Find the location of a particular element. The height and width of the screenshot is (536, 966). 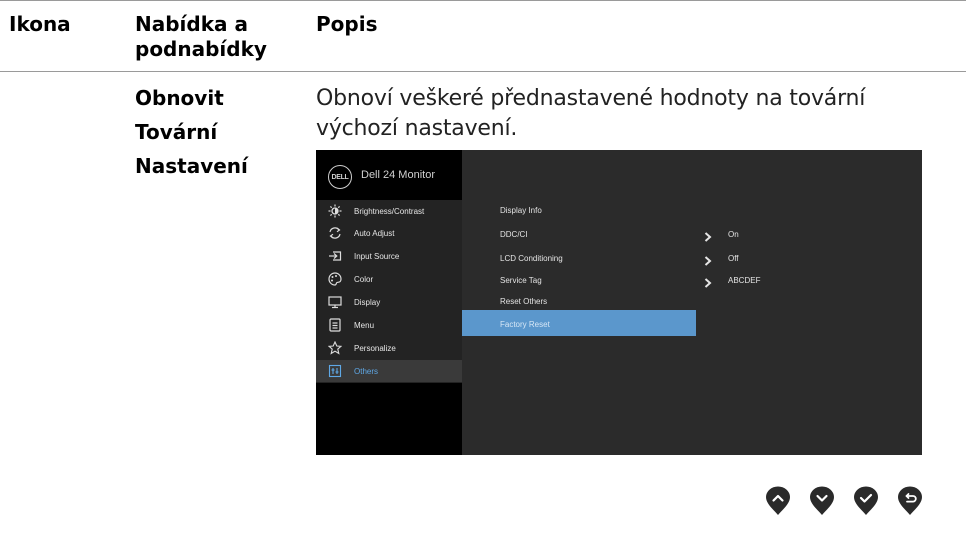

down-button is located at coordinates (822, 501).